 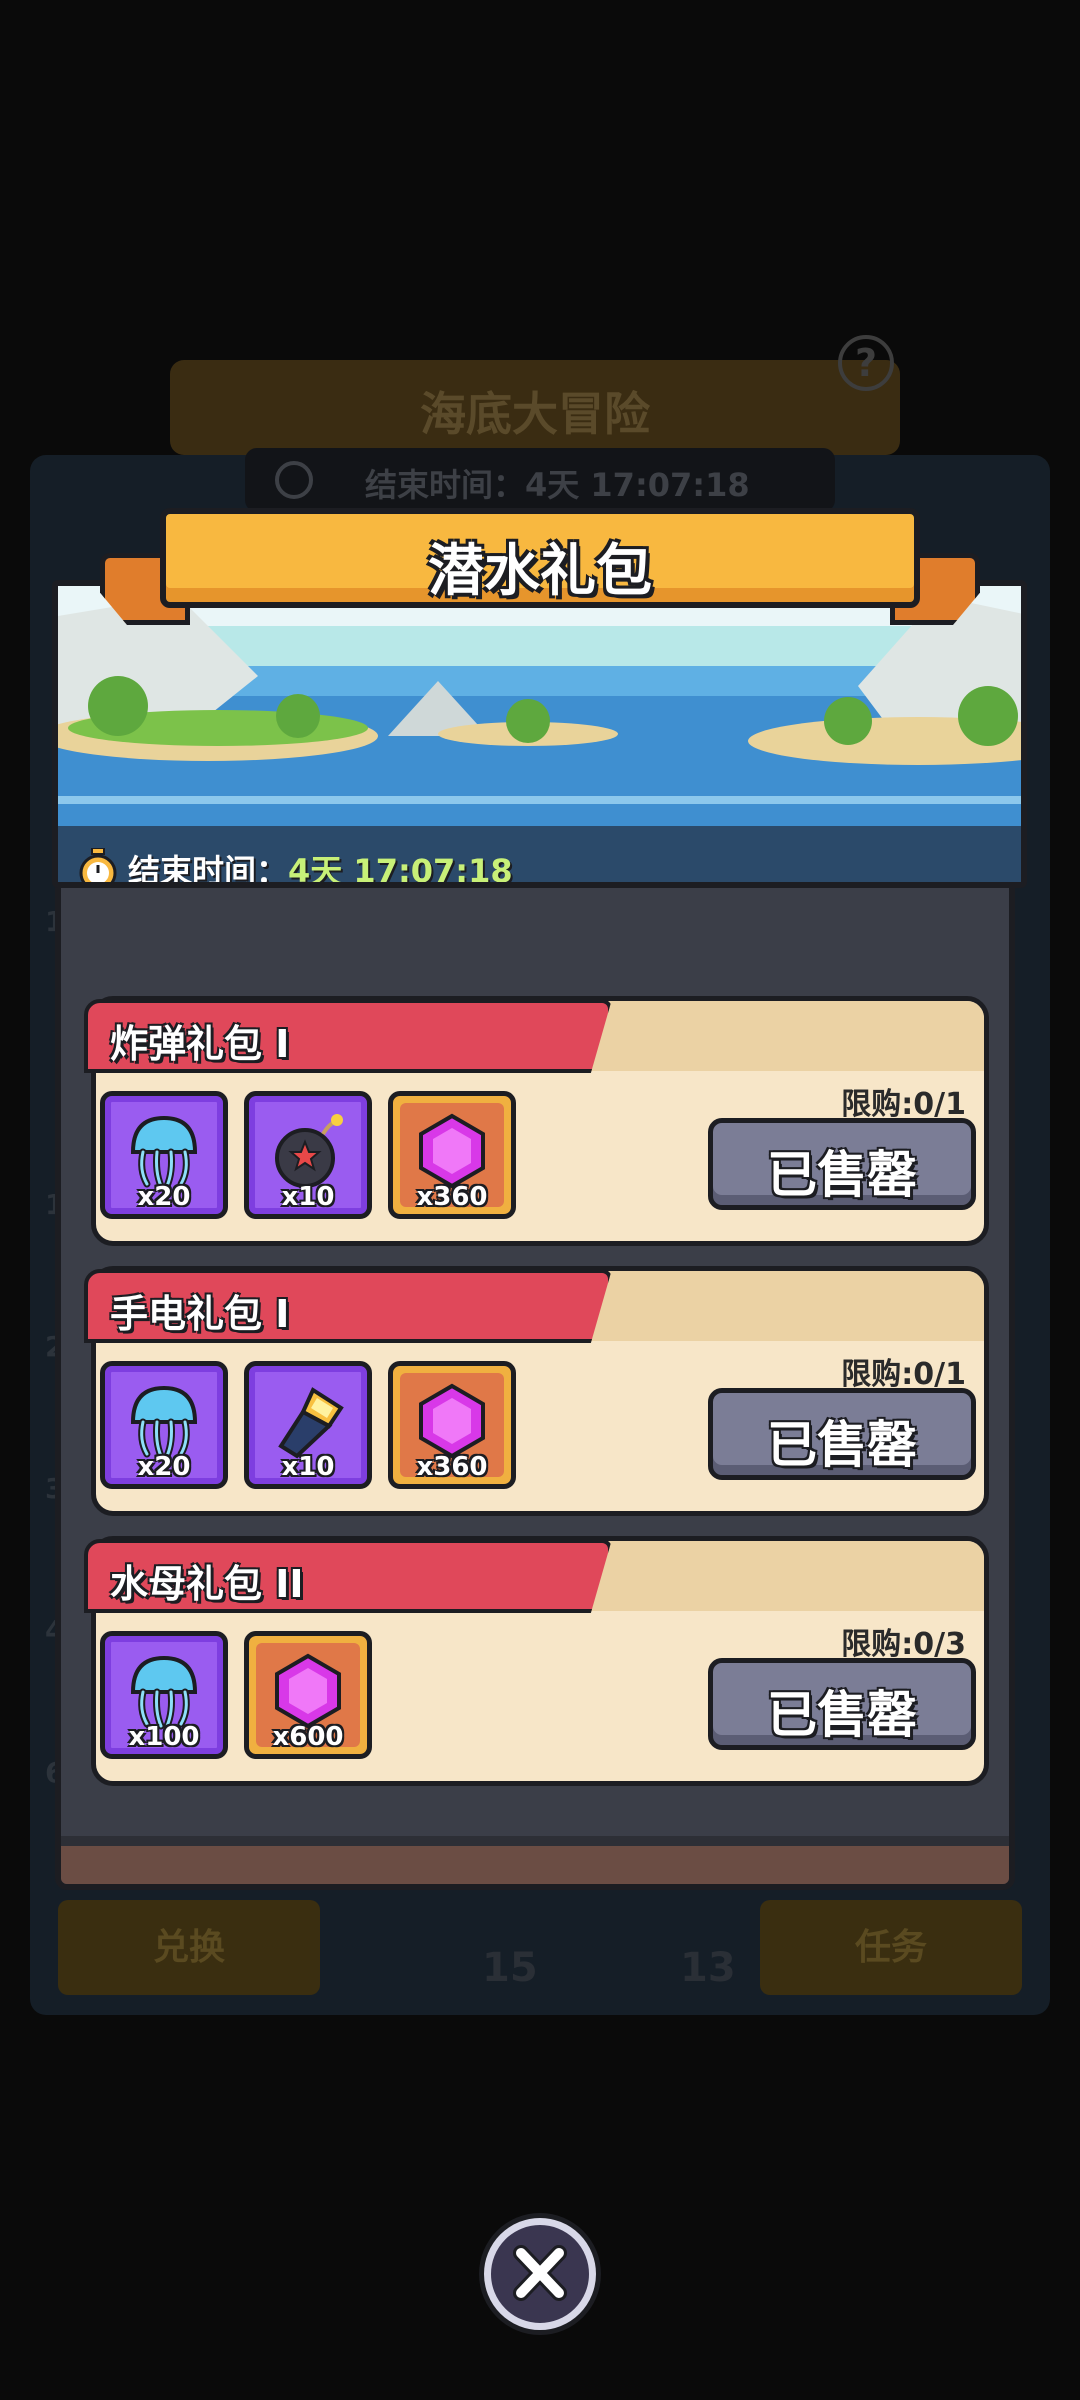 I want to click on card-ribbon: 水母礼包 II, so click(x=348, y=1576).